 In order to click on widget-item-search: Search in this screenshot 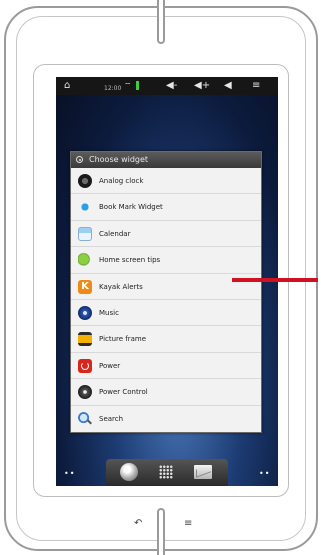, I will do `click(166, 419)`.